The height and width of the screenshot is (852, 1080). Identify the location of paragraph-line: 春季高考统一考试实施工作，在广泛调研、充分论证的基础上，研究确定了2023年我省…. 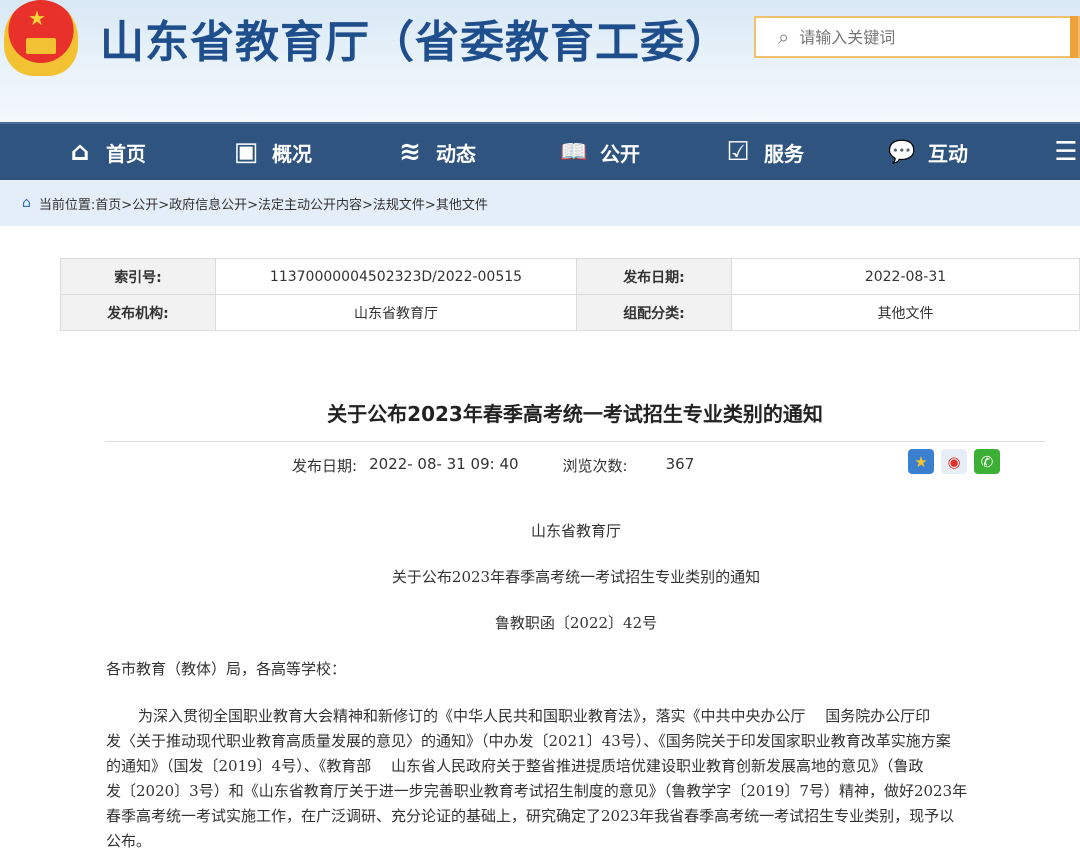
(530, 816).